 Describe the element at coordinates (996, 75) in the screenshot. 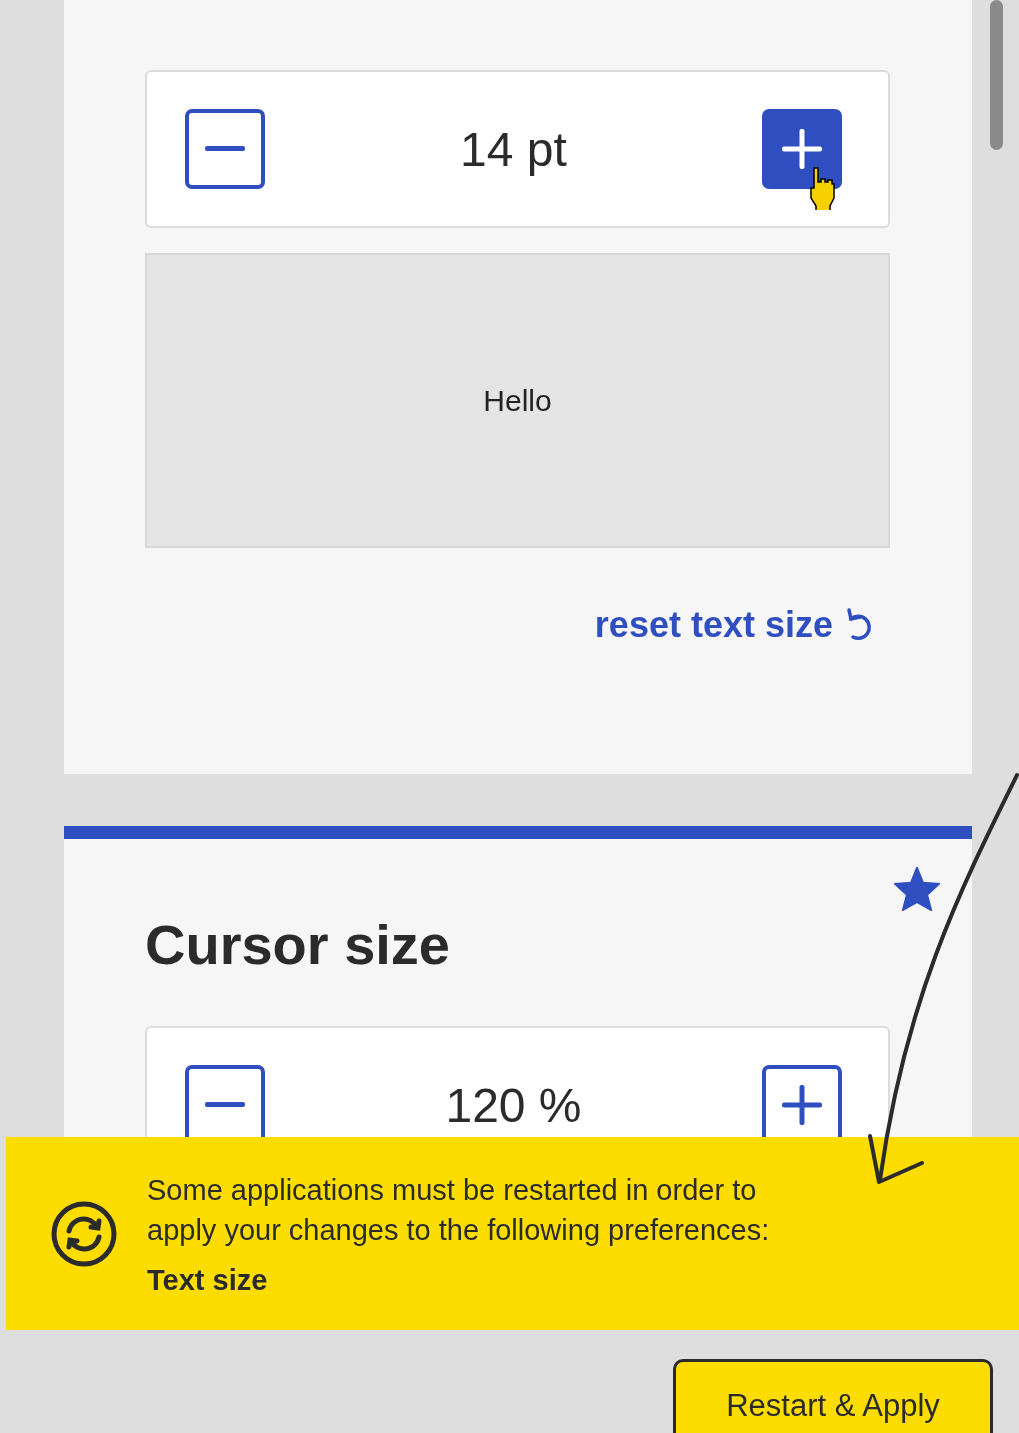

I see `scrollbar` at that location.